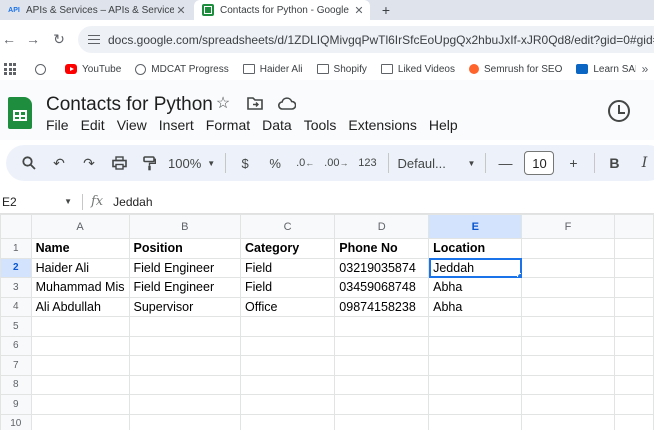 The width and height of the screenshot is (654, 430). Describe the element at coordinates (643, 163) in the screenshot. I see `italic-button: I` at that location.